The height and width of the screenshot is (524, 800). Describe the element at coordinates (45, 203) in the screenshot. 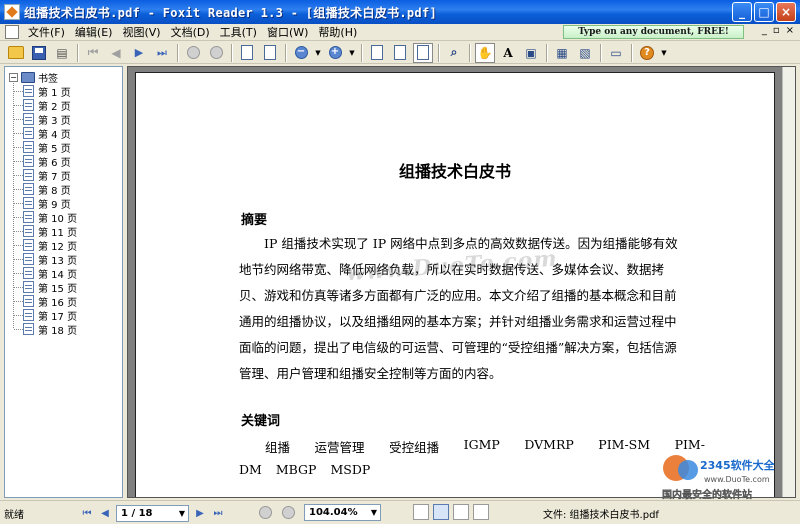

I see `bookmark-page-9: 第 9 页` at that location.